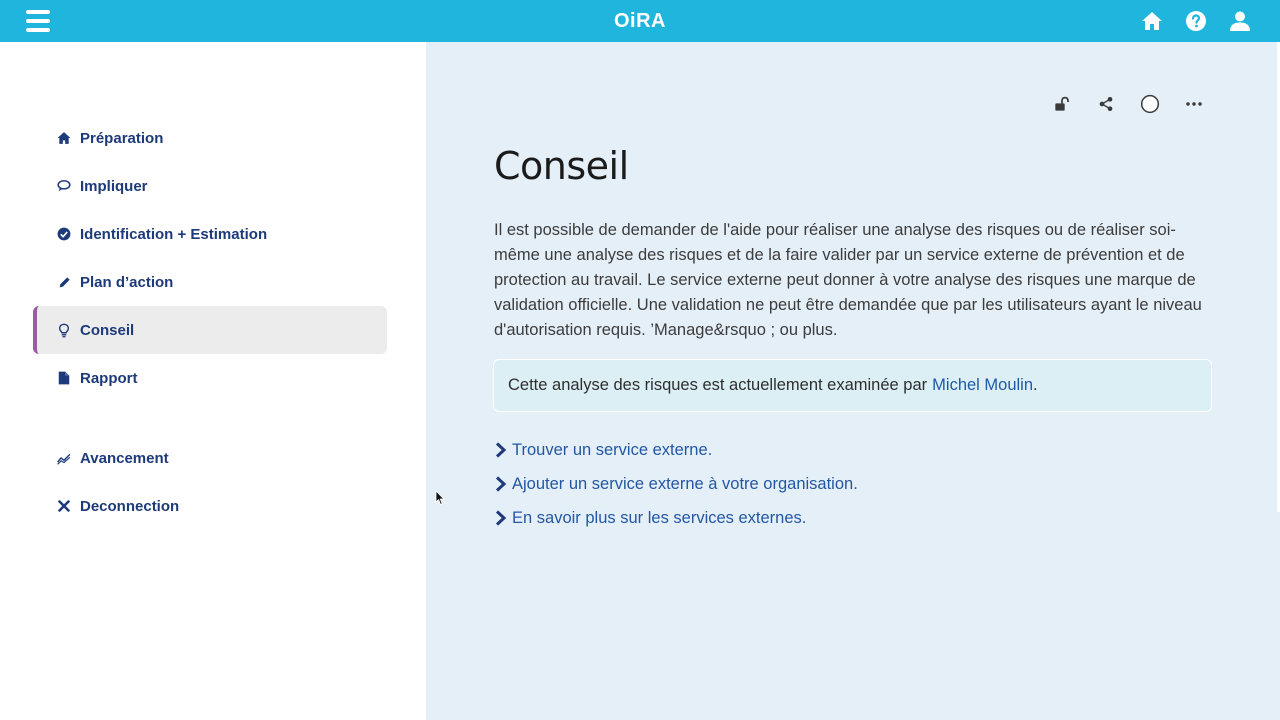 The width and height of the screenshot is (1280, 720). I want to click on sidebar-item-label: Conseil, so click(107, 330).